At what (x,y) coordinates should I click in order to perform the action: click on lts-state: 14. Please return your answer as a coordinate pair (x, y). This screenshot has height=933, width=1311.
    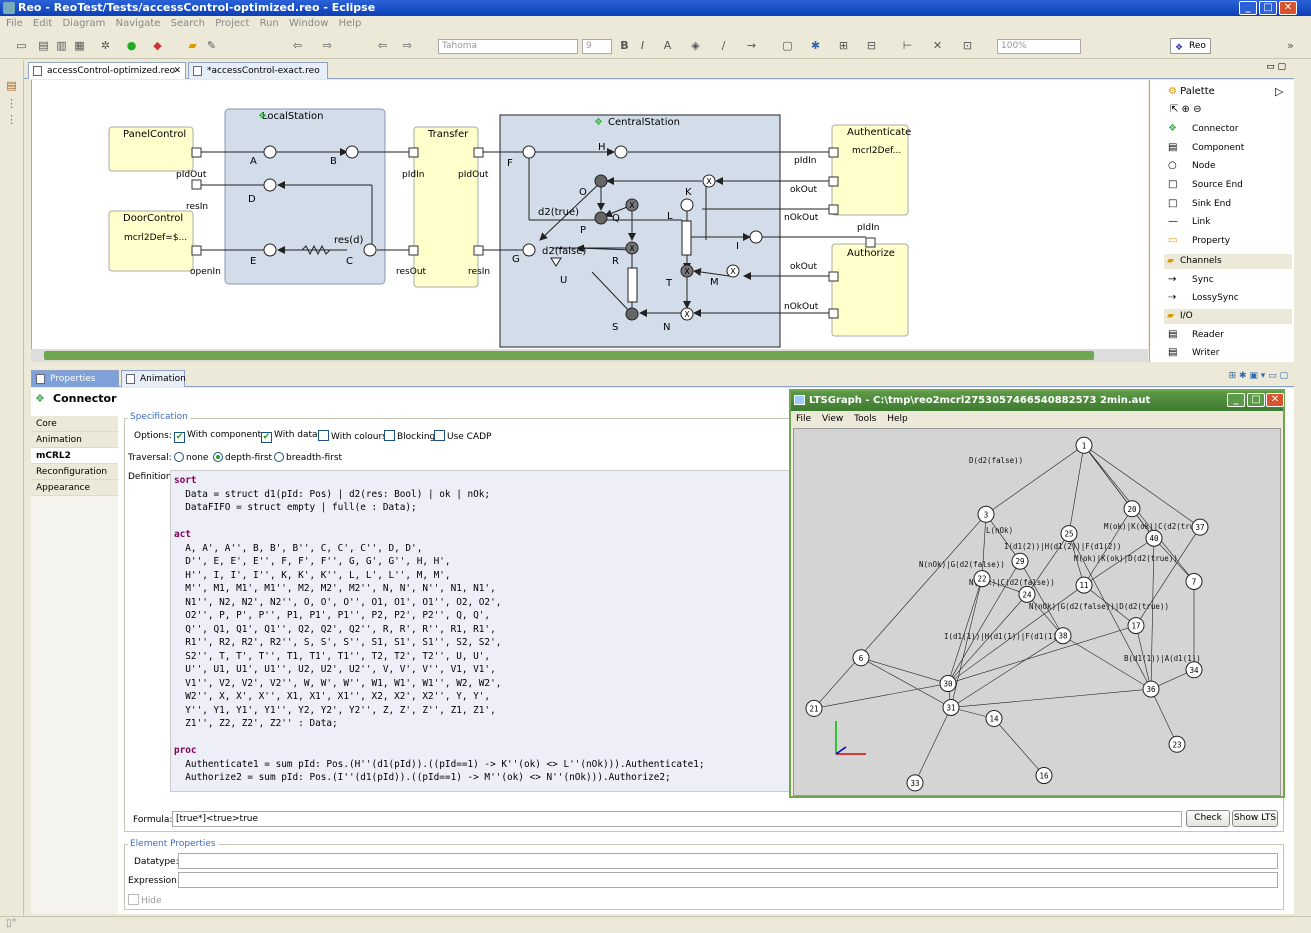
    Looking at the image, I should click on (994, 719).